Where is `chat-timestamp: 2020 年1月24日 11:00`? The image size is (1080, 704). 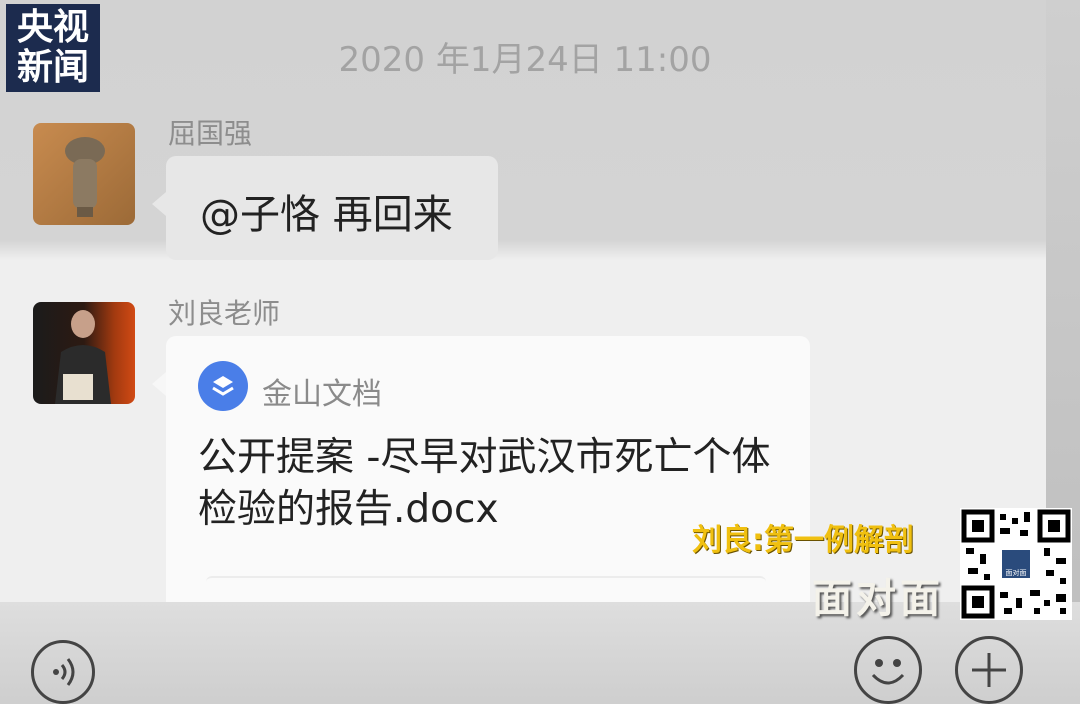 chat-timestamp: 2020 年1月24日 11:00 is located at coordinates (525, 60).